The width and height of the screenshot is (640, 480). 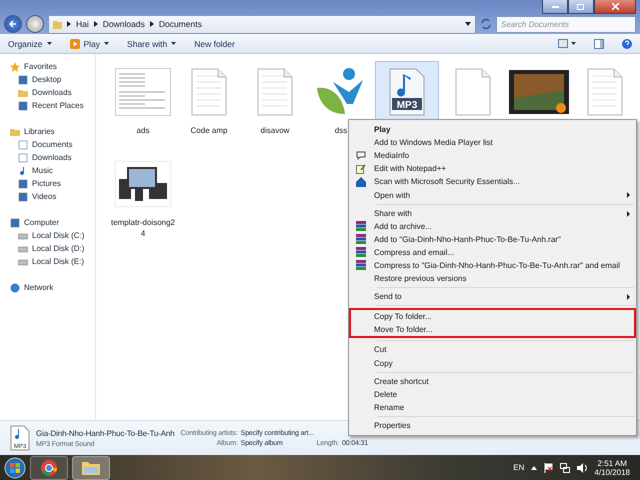 I want to click on toolbar-button: Organize, so click(x=30, y=43).